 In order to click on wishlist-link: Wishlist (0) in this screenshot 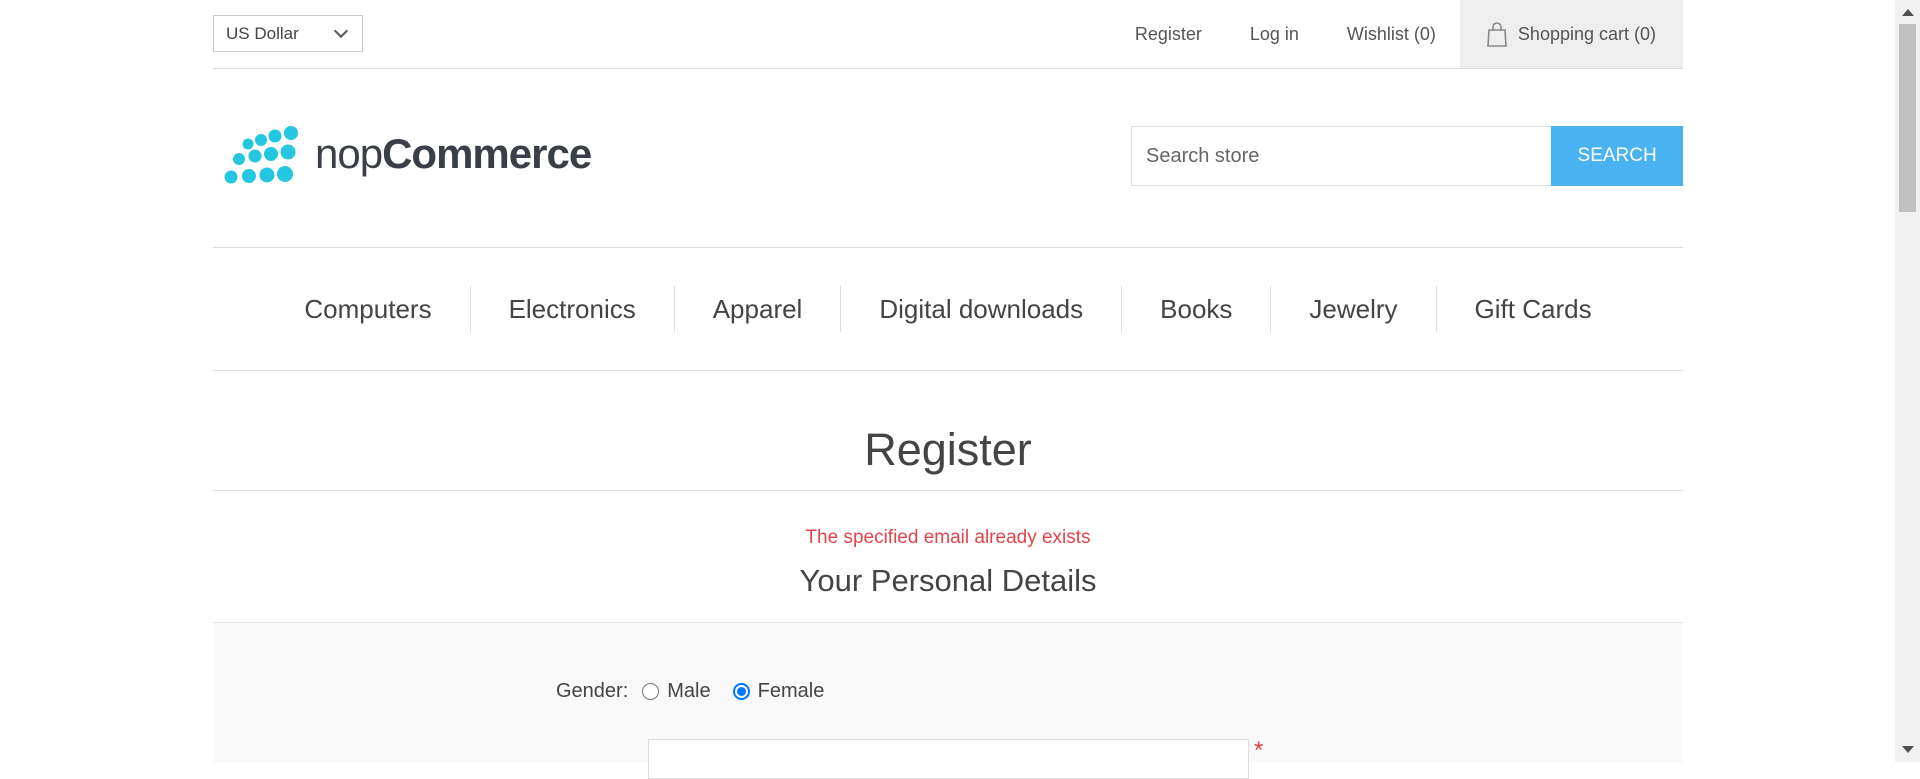, I will do `click(1391, 34)`.